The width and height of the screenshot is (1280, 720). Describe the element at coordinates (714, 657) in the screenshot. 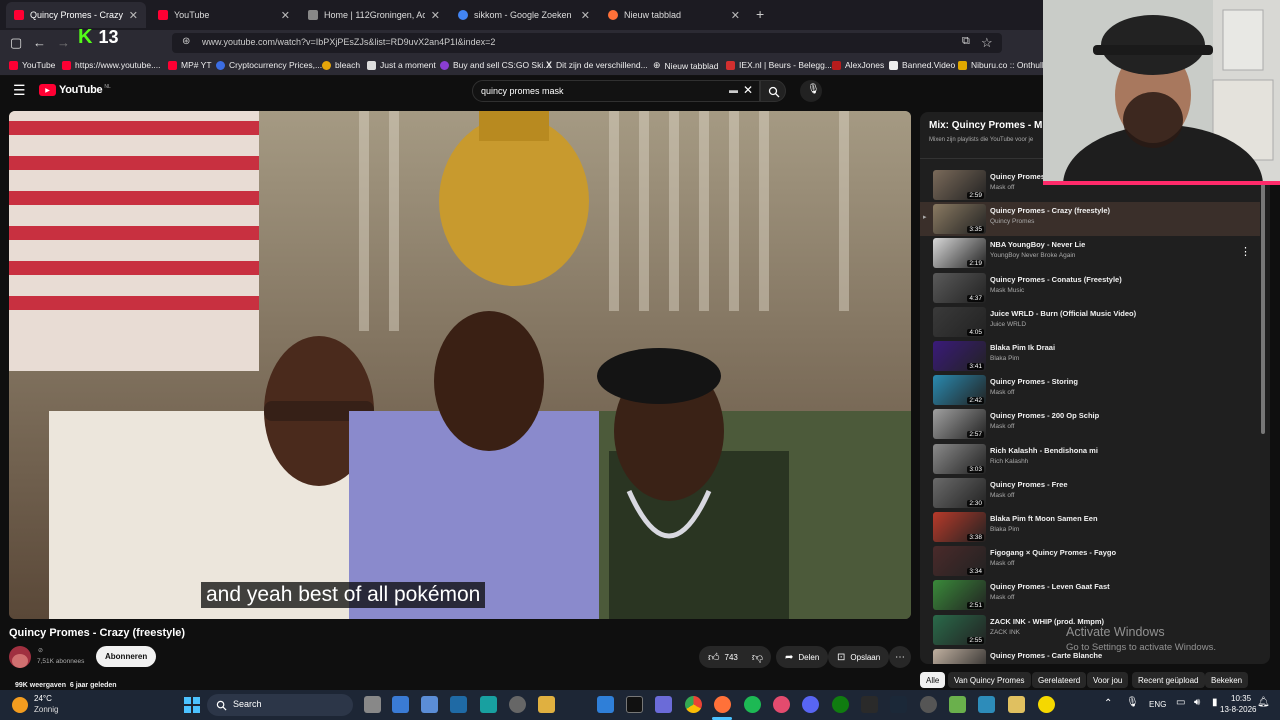

I see `thumbs-up-icon: 👍︎` at that location.